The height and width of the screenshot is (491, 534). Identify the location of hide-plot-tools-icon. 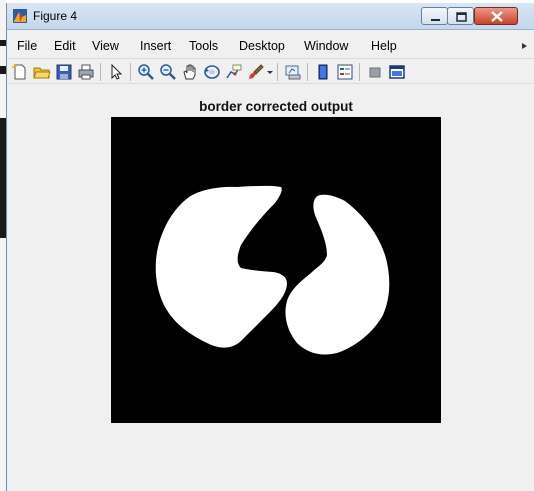
(375, 72).